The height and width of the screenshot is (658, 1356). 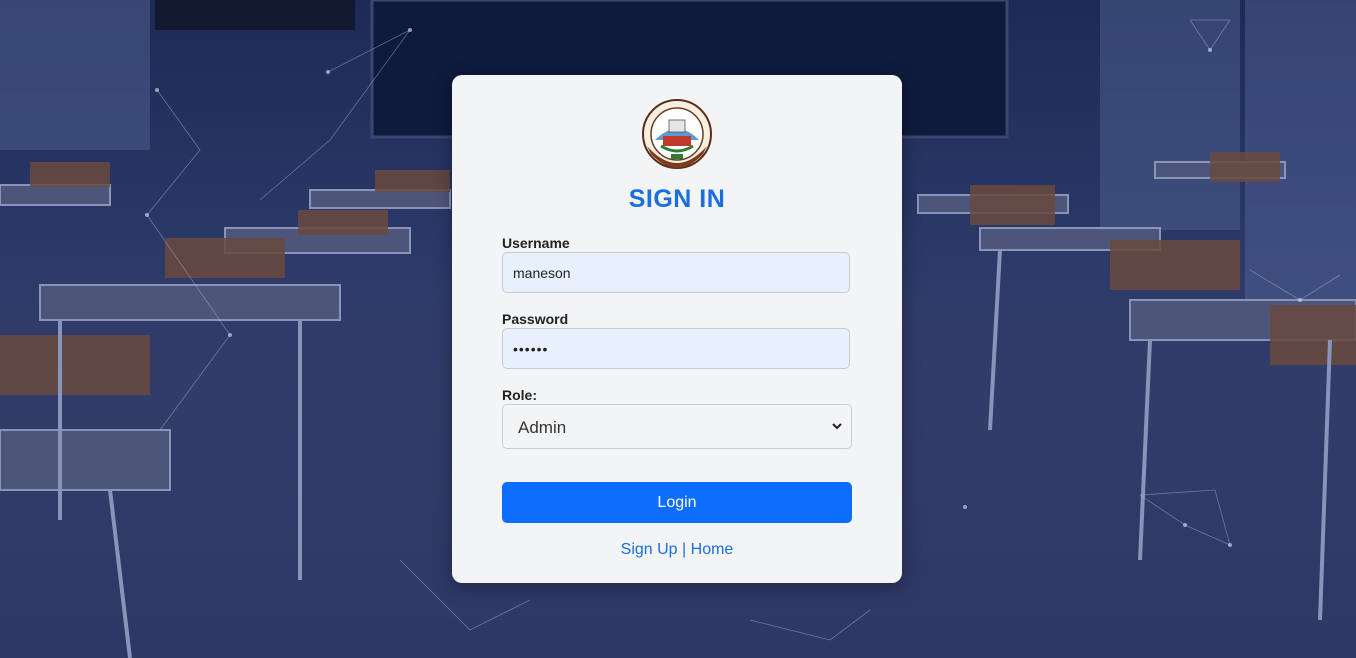 What do you see at coordinates (676, 272) in the screenshot?
I see `username-input` at bounding box center [676, 272].